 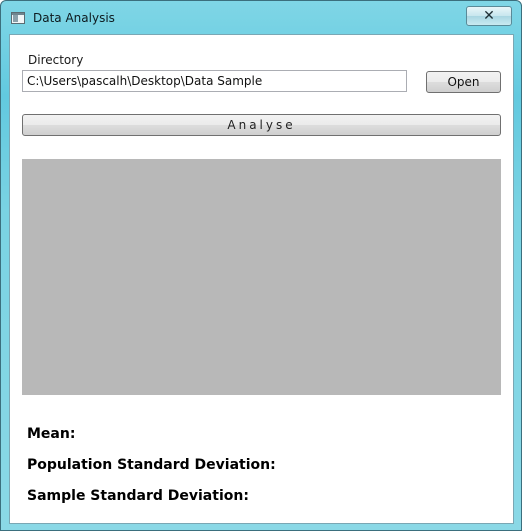 I want to click on title-bar: Data Analysis ✕, so click(x=261, y=18).